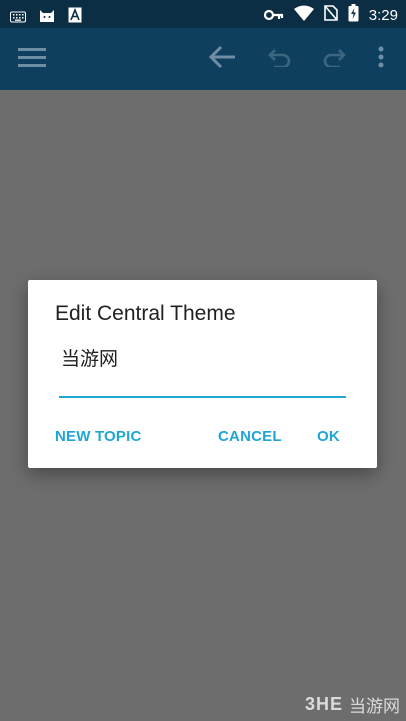 Image resolution: width=406 pixels, height=721 pixels. I want to click on theme-text-field: 当游网, so click(202, 370).